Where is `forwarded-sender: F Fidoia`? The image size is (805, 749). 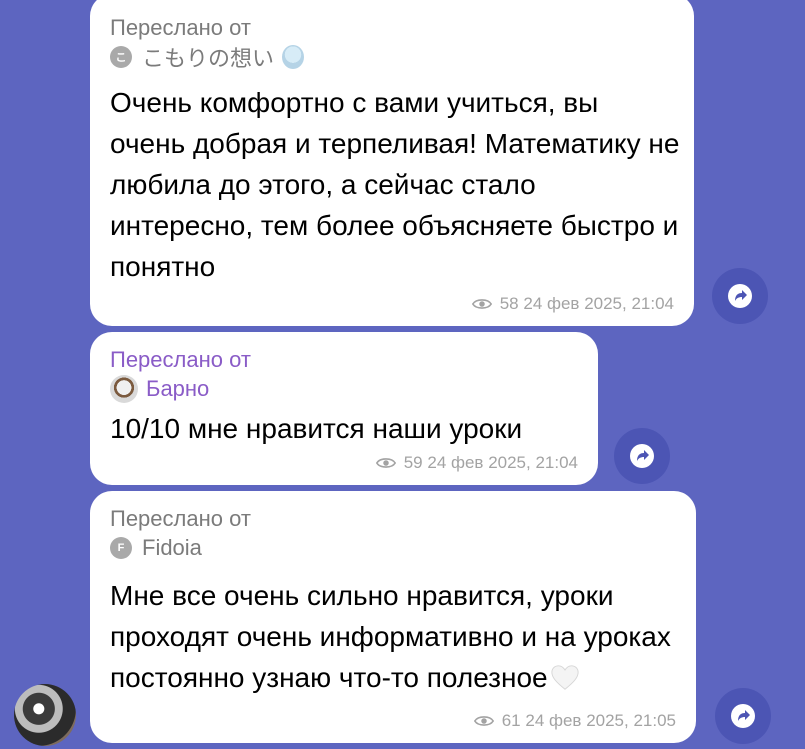
forwarded-sender: F Fidoia is located at coordinates (393, 548).